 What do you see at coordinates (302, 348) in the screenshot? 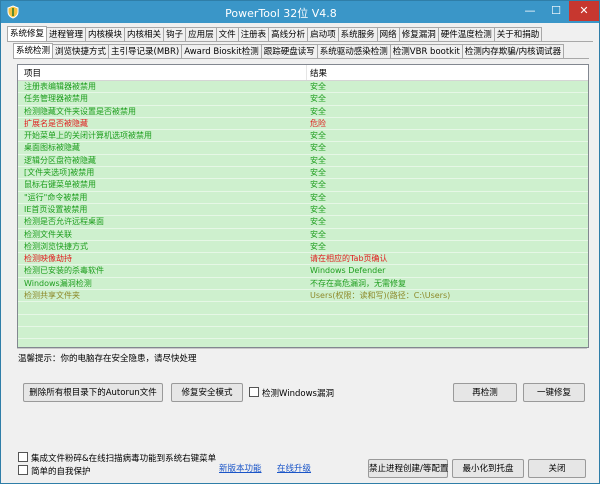
I see `hint-divider` at bounding box center [302, 348].